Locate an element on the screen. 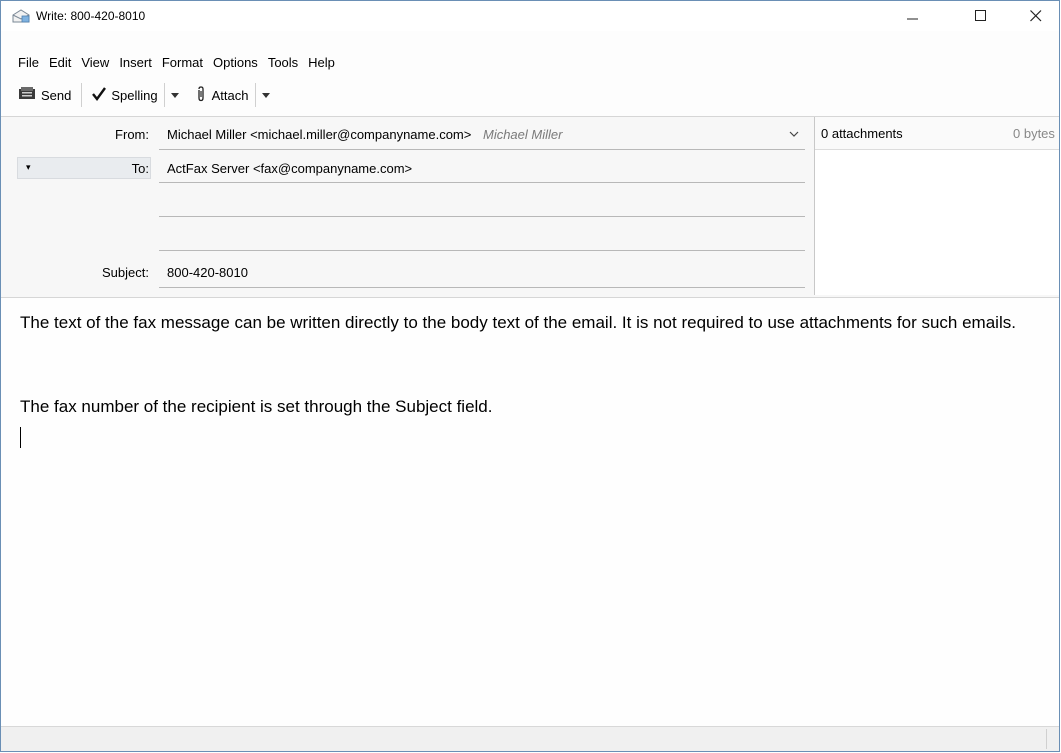 This screenshot has width=1061, height=753. close-icon is located at coordinates (1036, 16).